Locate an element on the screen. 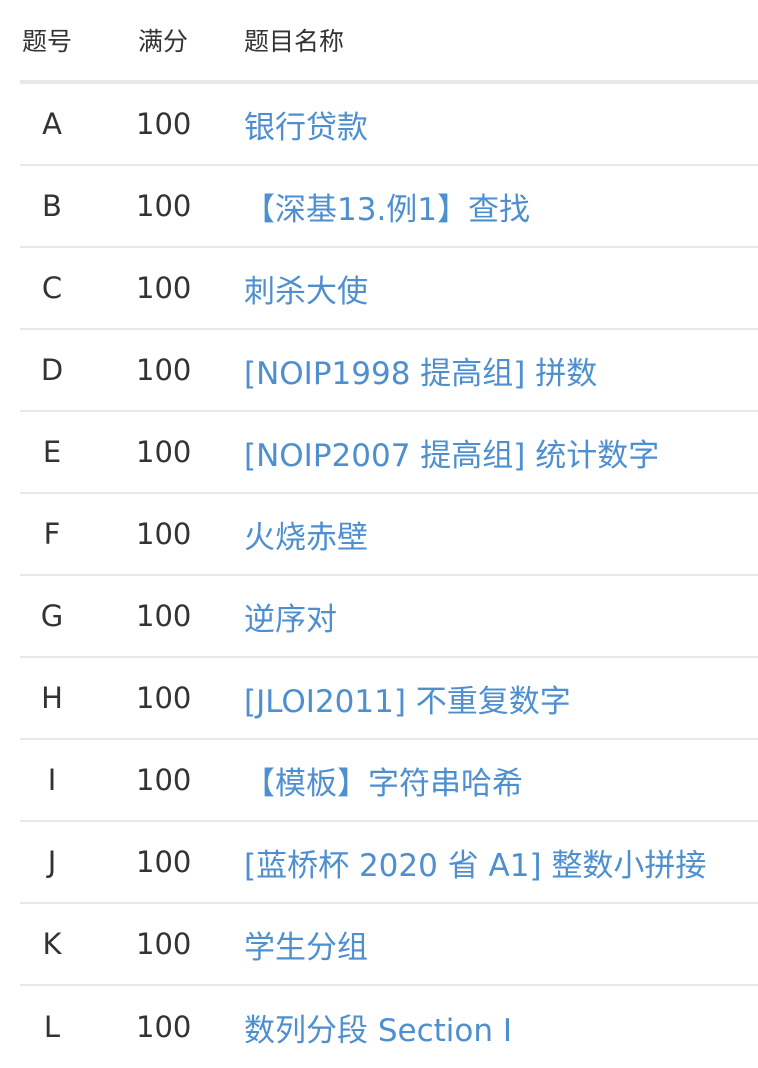 The image size is (758, 1068). problem-title-link: 银行贷款 is located at coordinates (306, 128).